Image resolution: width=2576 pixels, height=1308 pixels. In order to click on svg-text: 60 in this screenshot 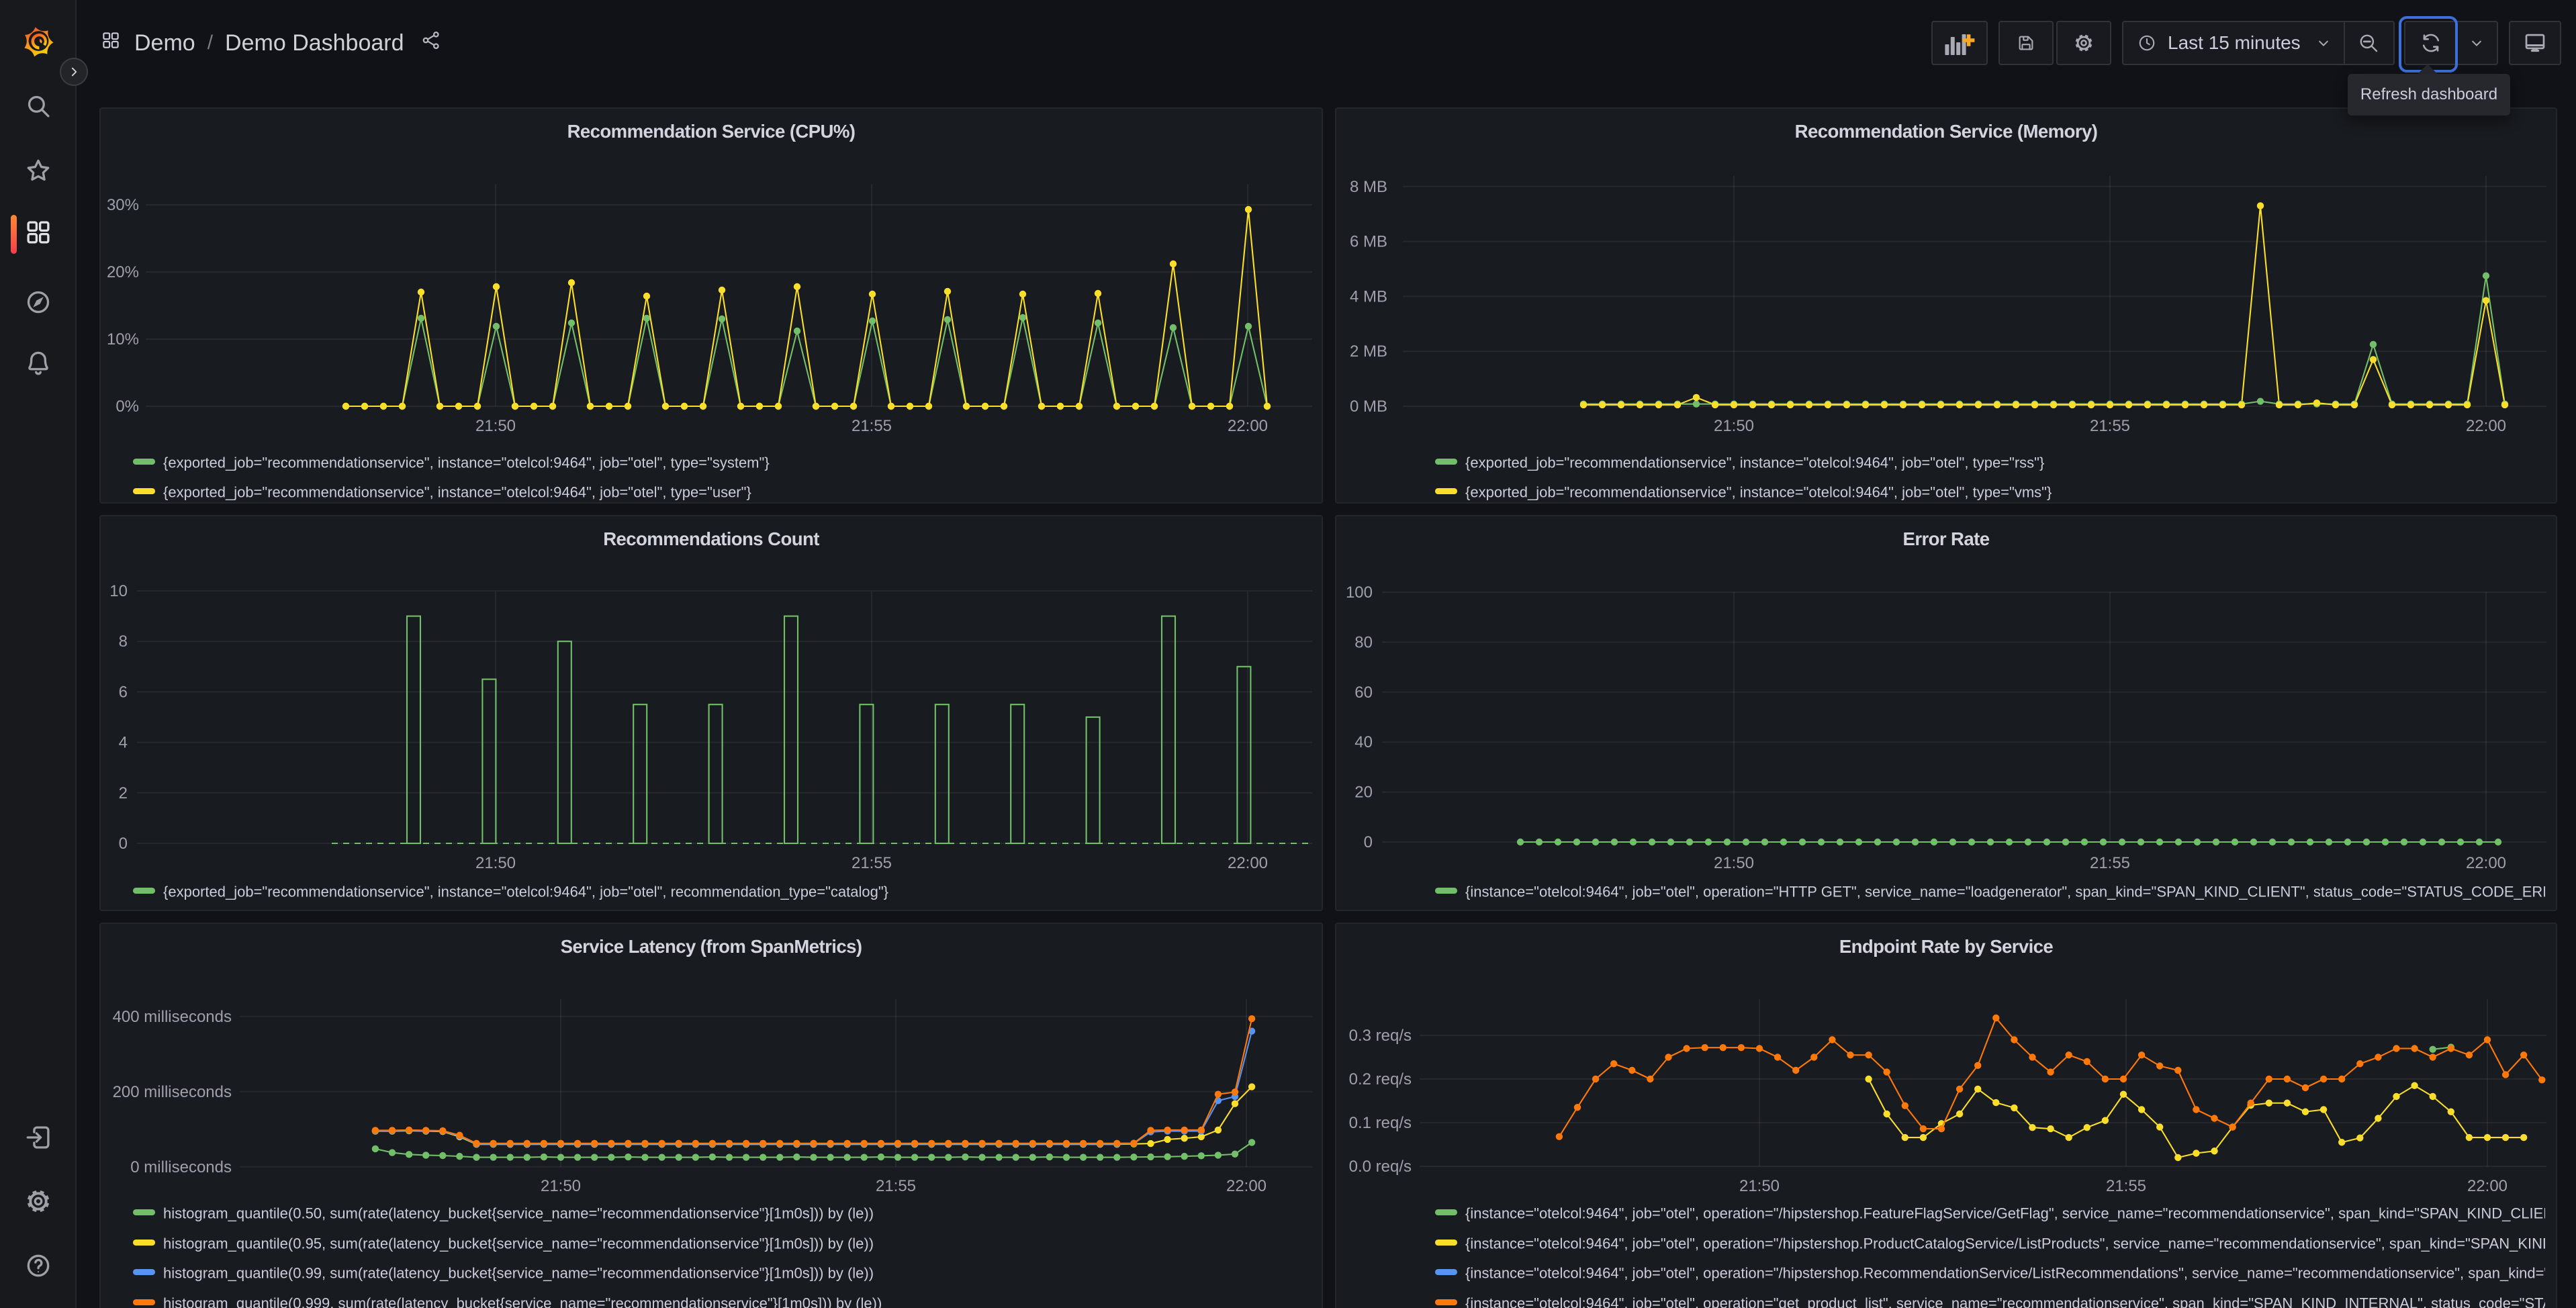, I will do `click(1363, 693)`.